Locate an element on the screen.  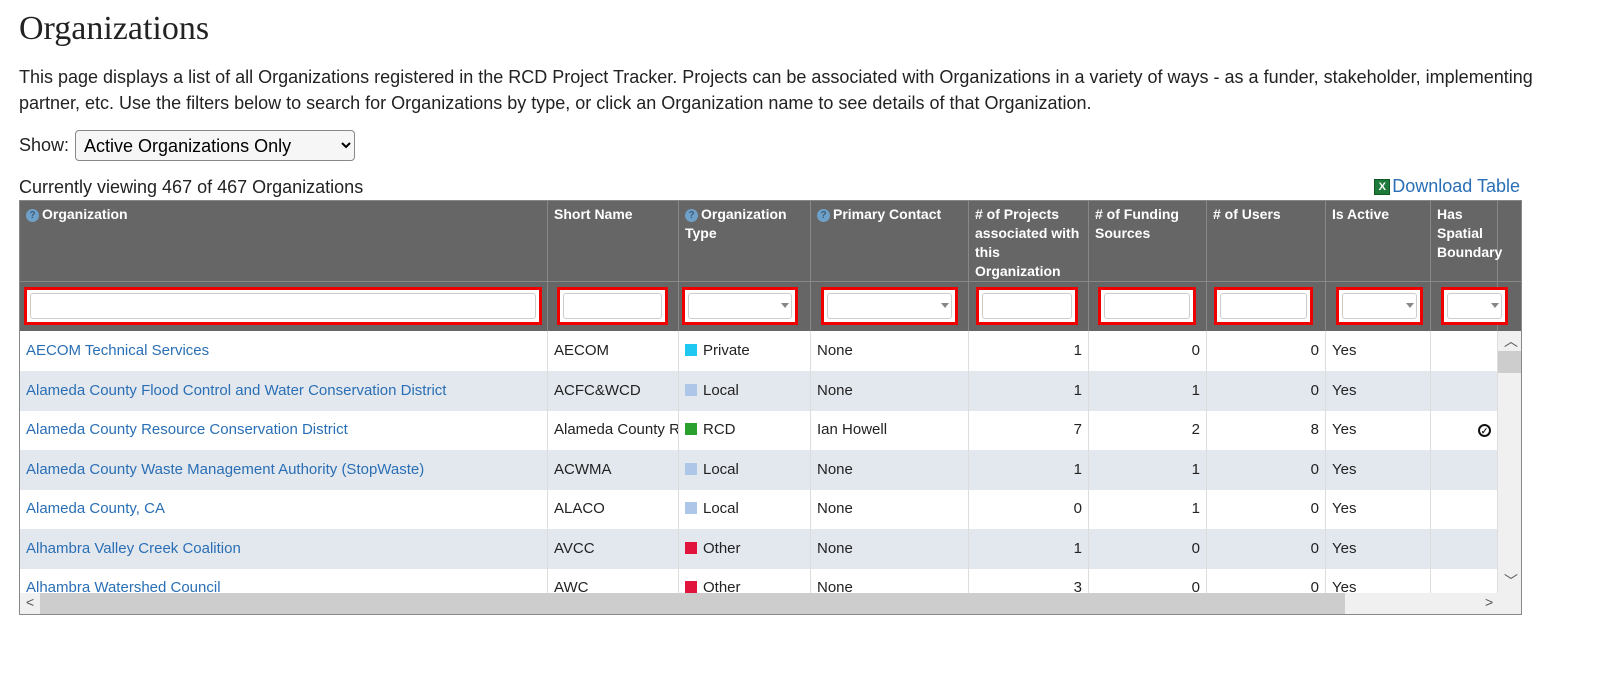
cell-users-count: 8 is located at coordinates (1266, 430).